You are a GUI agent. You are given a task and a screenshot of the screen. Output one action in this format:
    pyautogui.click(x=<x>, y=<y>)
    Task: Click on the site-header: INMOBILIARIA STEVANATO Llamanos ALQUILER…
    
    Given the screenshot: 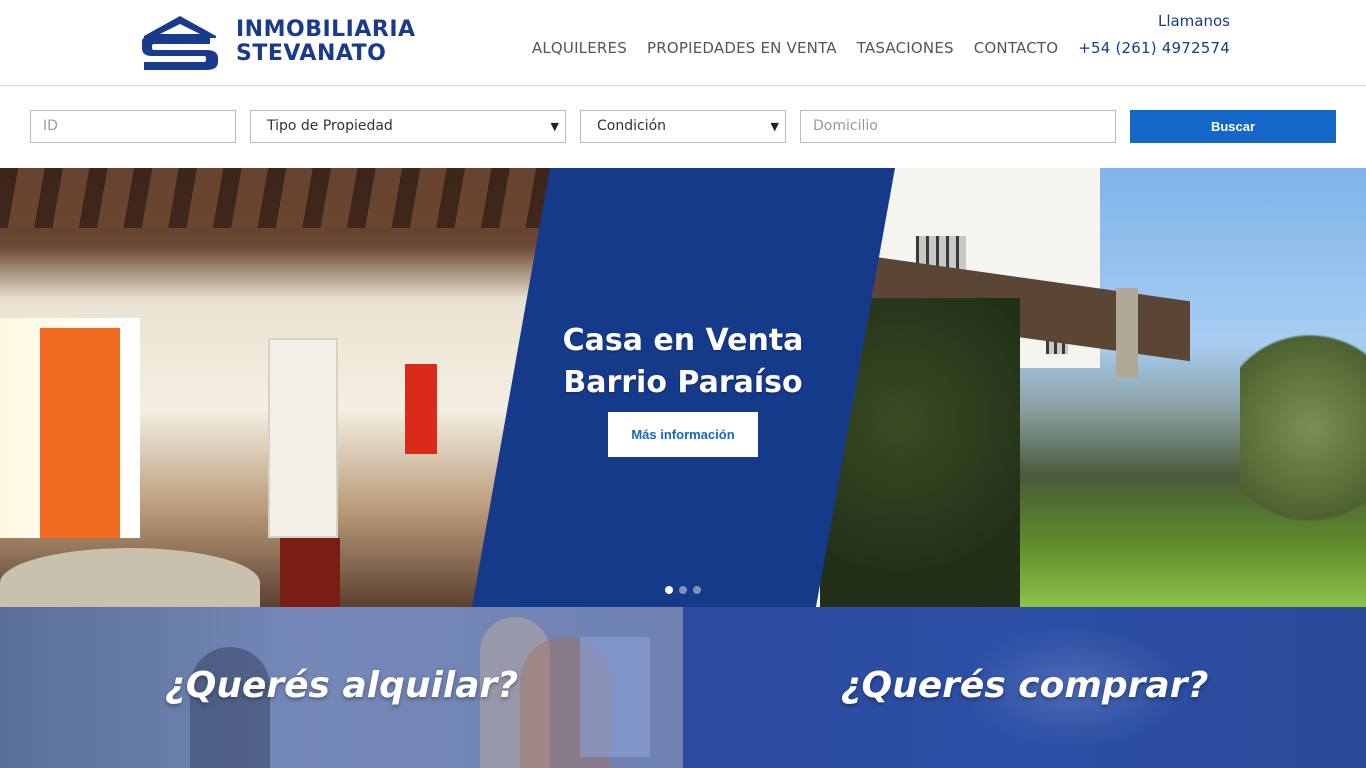 What is the action you would take?
    pyautogui.click(x=683, y=43)
    